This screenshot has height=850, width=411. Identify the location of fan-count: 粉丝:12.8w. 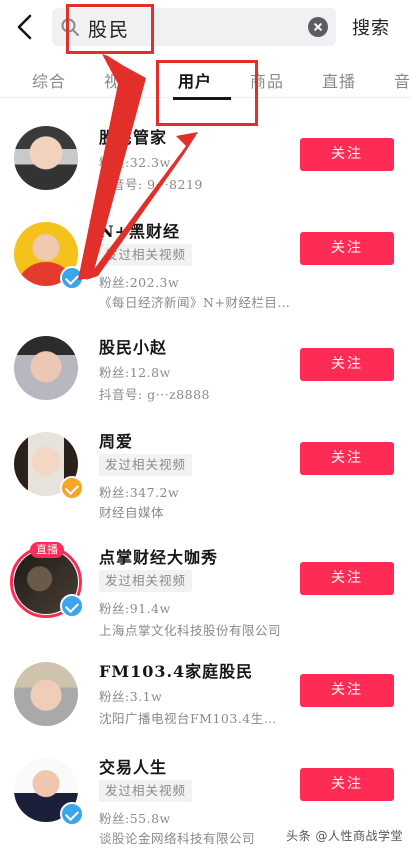
(135, 372).